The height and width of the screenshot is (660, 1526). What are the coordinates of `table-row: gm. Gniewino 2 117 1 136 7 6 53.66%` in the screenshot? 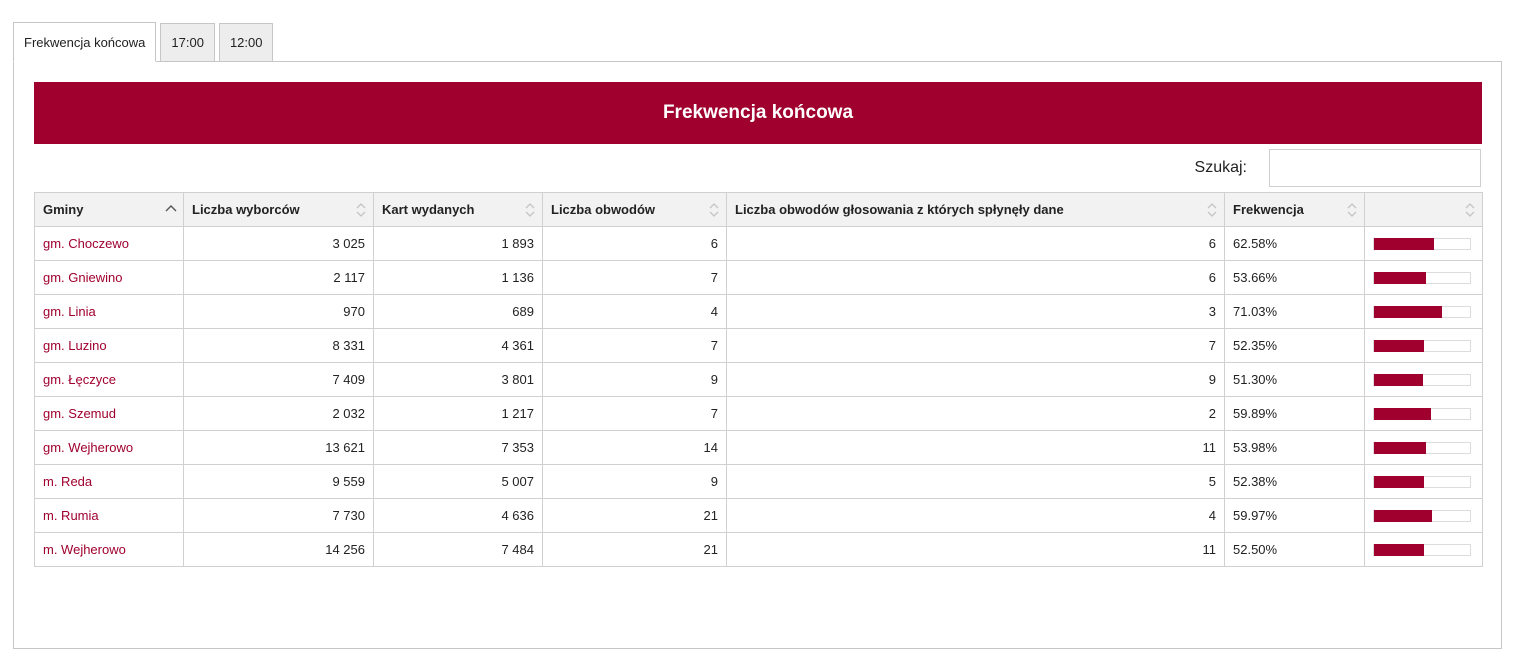 It's located at (758, 277).